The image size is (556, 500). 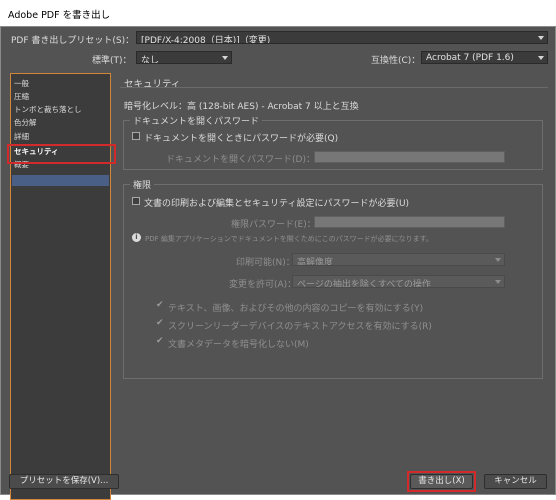 I want to click on changes-allowed-dropdown: ページの抽出を除くすべての操作, so click(x=398, y=281).